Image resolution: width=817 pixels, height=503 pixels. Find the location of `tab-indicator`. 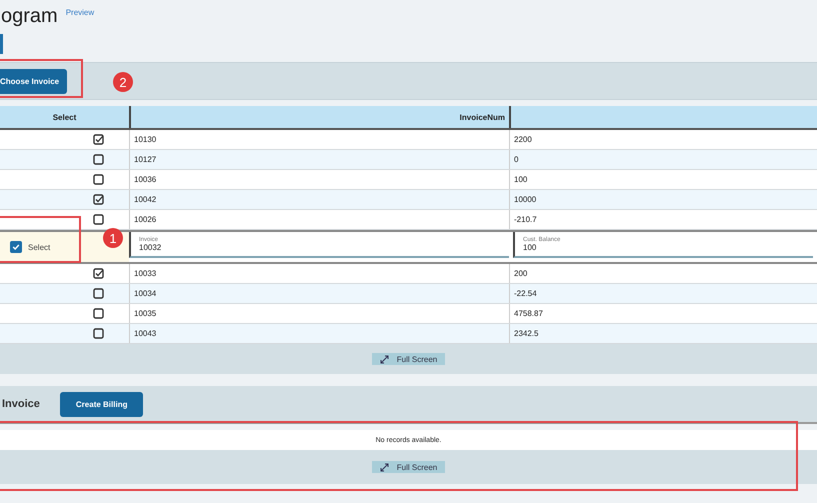

tab-indicator is located at coordinates (1, 44).